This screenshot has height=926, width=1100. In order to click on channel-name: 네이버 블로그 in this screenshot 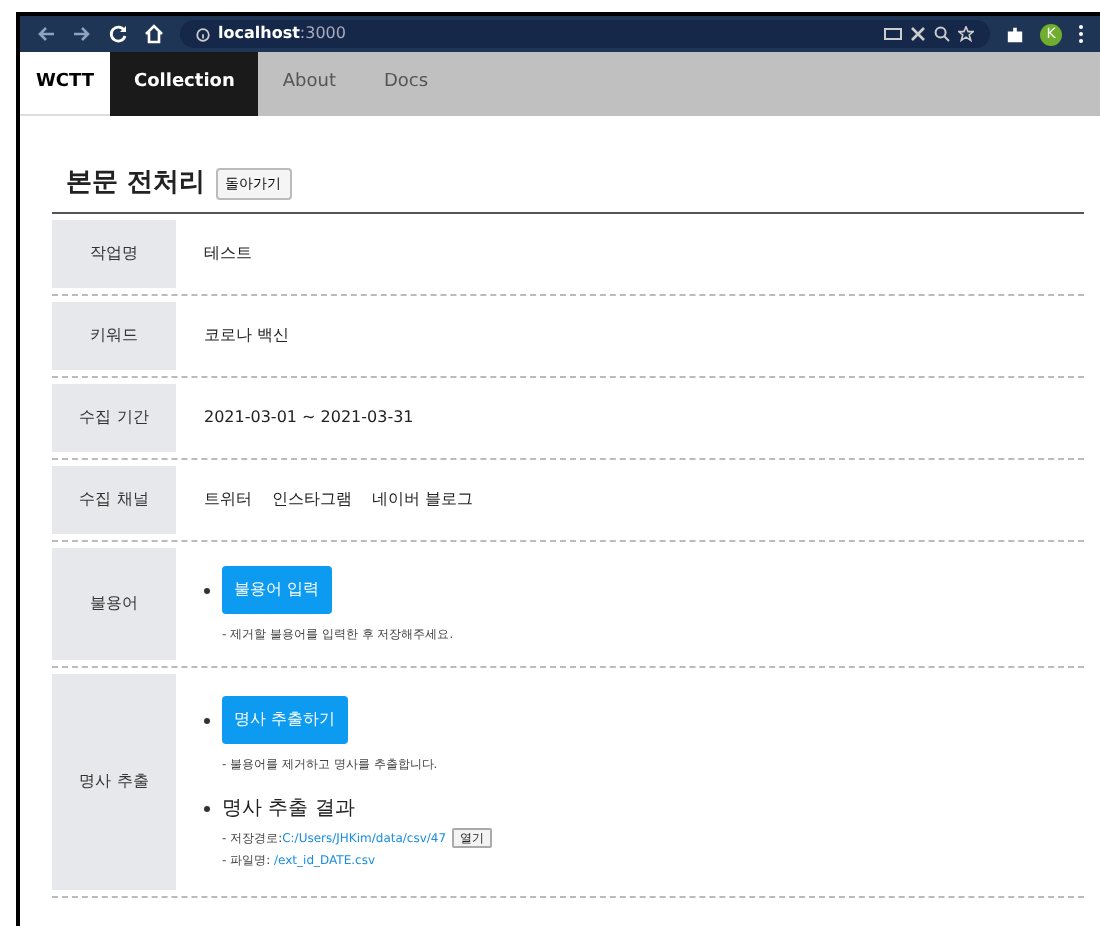, I will do `click(423, 499)`.